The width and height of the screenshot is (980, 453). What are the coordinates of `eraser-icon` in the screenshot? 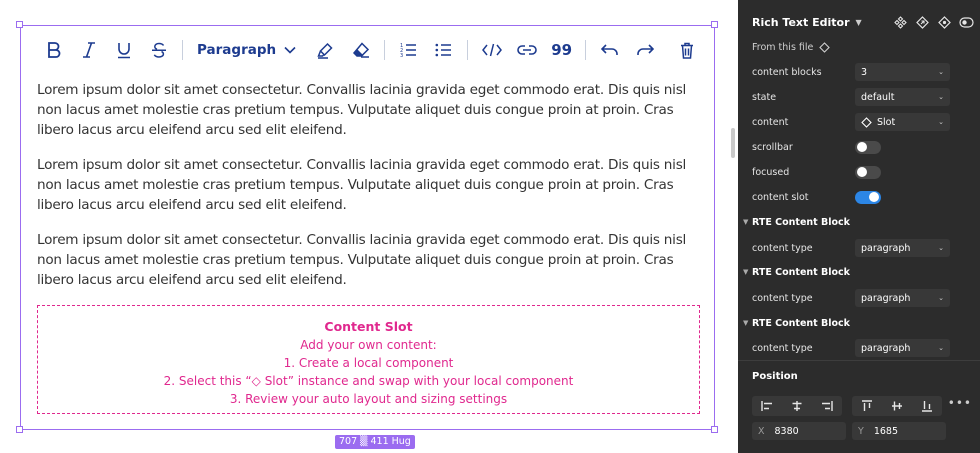 It's located at (360, 50).